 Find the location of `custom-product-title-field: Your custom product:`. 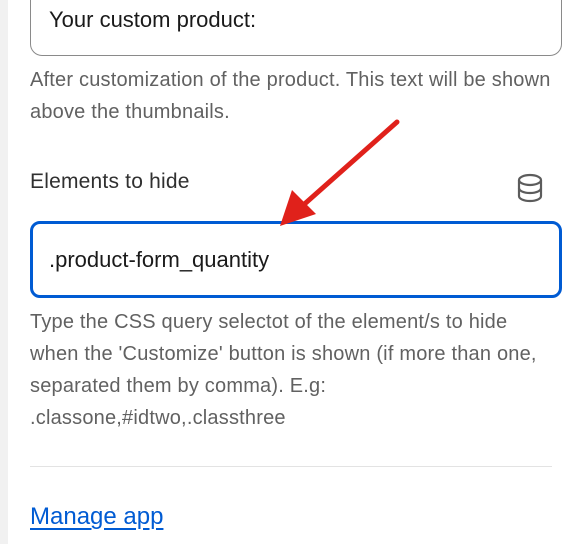

custom-product-title-field: Your custom product: is located at coordinates (296, 28).